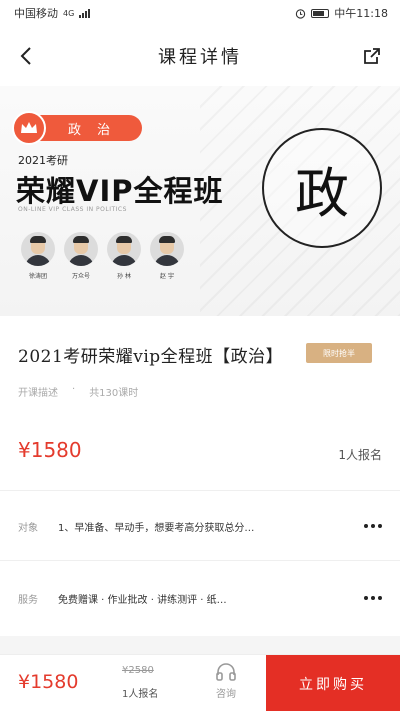 This screenshot has height=711, width=400. What do you see at coordinates (28, 600) in the screenshot?
I see `service-label: 服务` at bounding box center [28, 600].